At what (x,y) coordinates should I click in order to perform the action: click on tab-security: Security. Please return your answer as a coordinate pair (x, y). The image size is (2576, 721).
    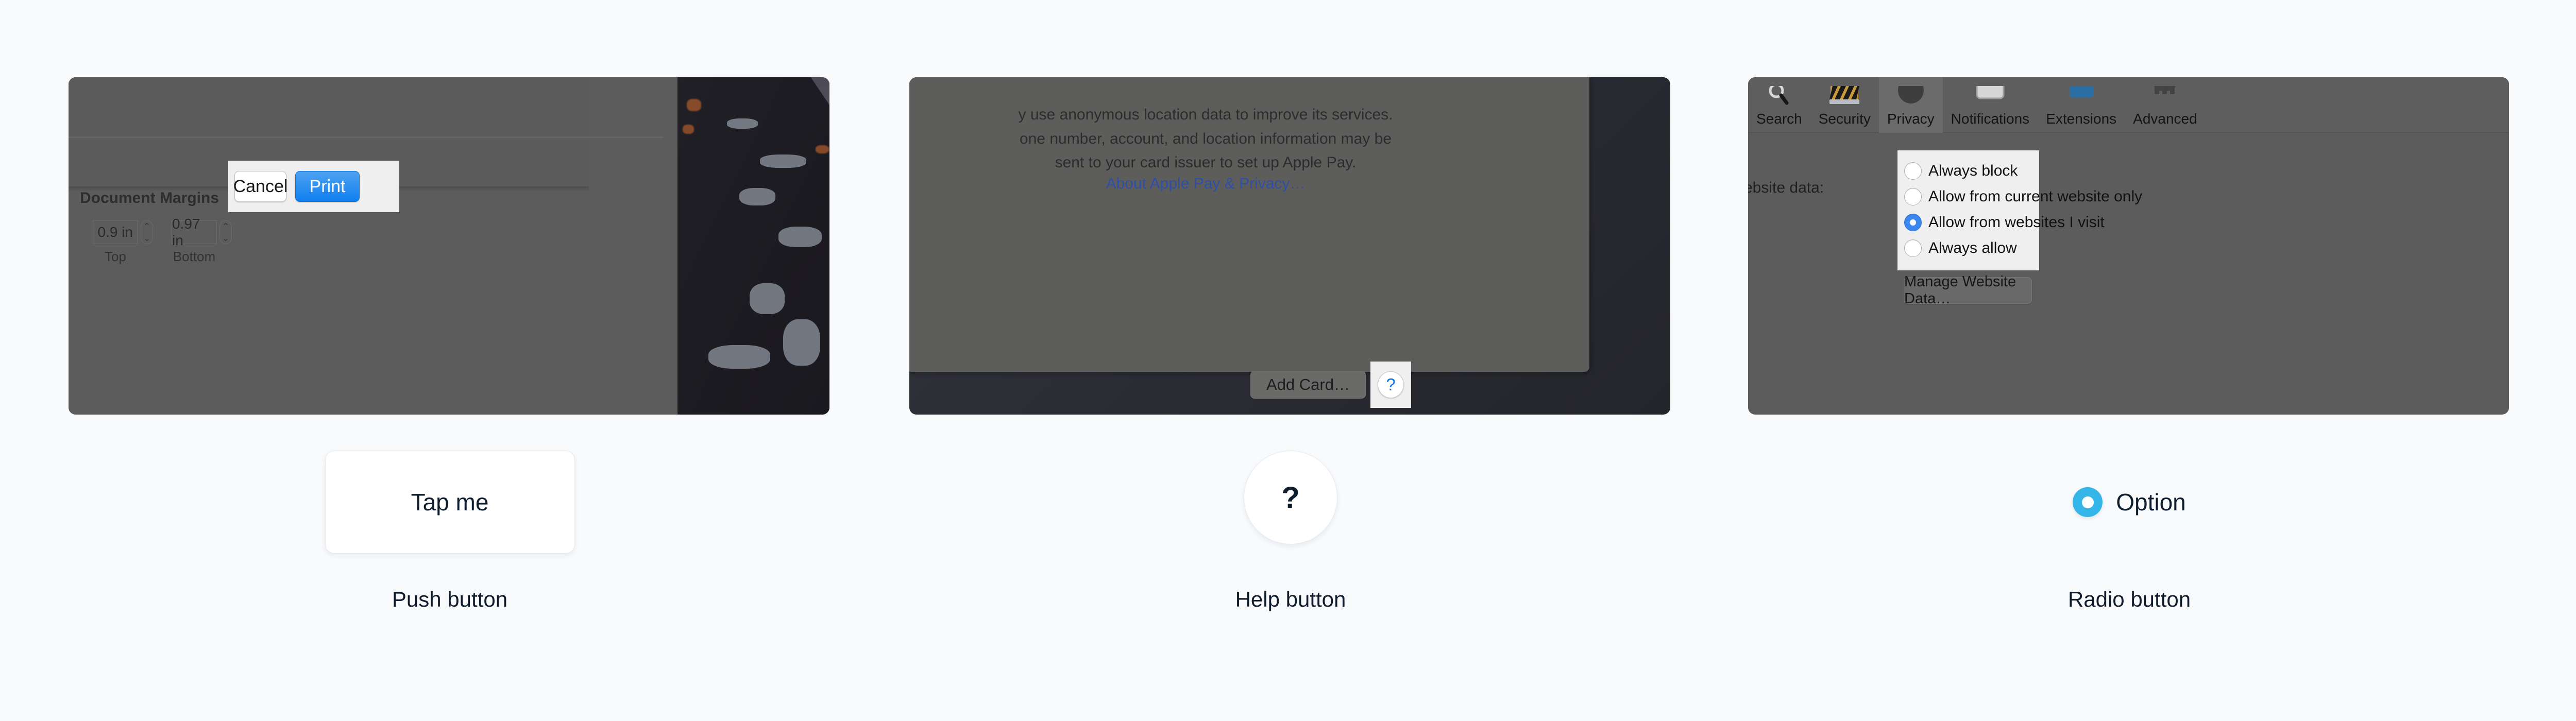
    Looking at the image, I should click on (1844, 105).